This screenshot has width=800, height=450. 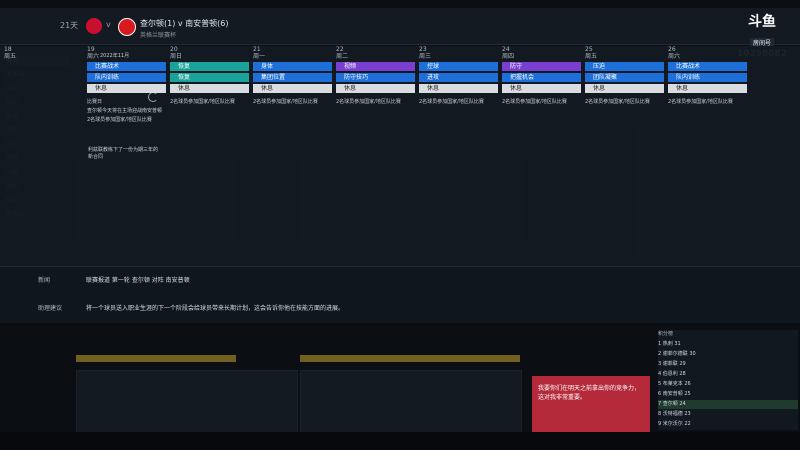 What do you see at coordinates (762, 22) in the screenshot?
I see `stream-brand: 斗鱼` at bounding box center [762, 22].